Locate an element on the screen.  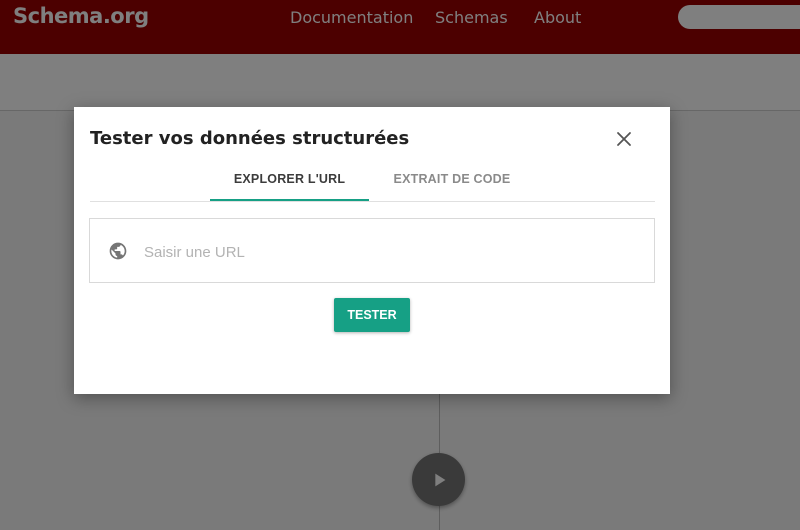
url-field is located at coordinates (372, 250).